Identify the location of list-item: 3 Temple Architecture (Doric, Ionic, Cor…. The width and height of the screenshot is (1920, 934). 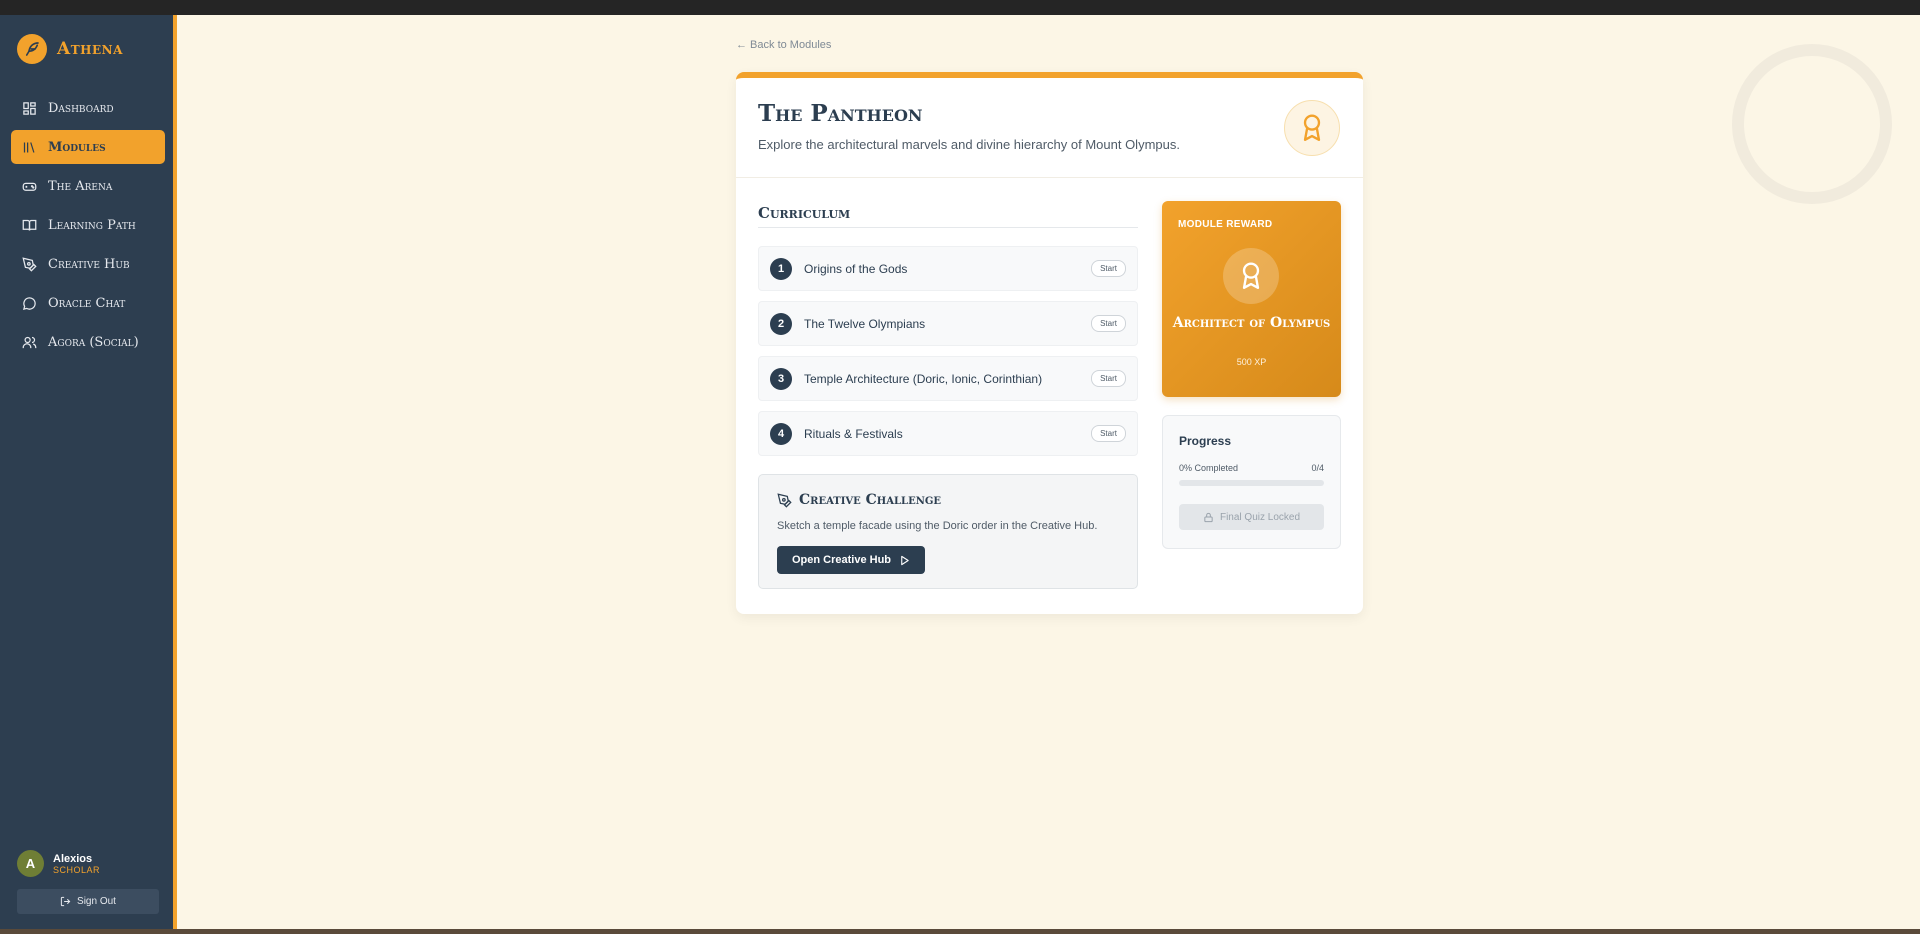
(948, 378).